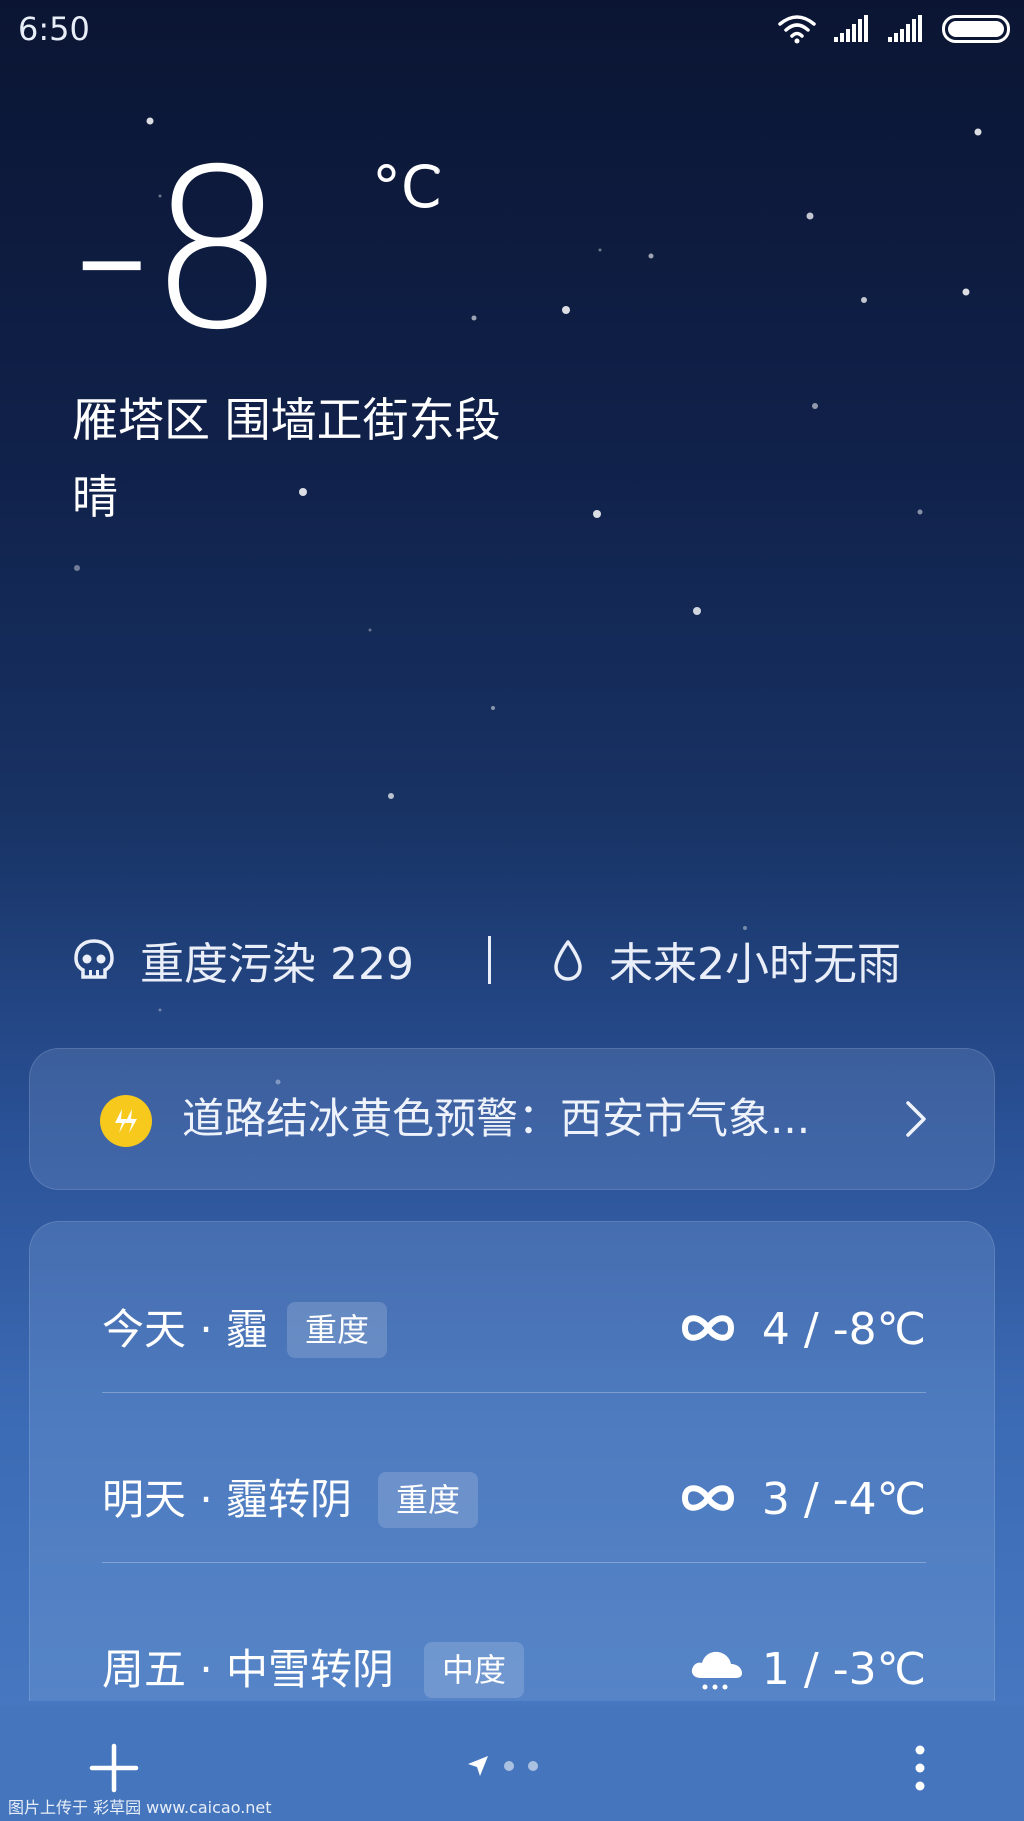  I want to click on forecast-day-label: 明天 · 霾转阴, so click(227, 1499).